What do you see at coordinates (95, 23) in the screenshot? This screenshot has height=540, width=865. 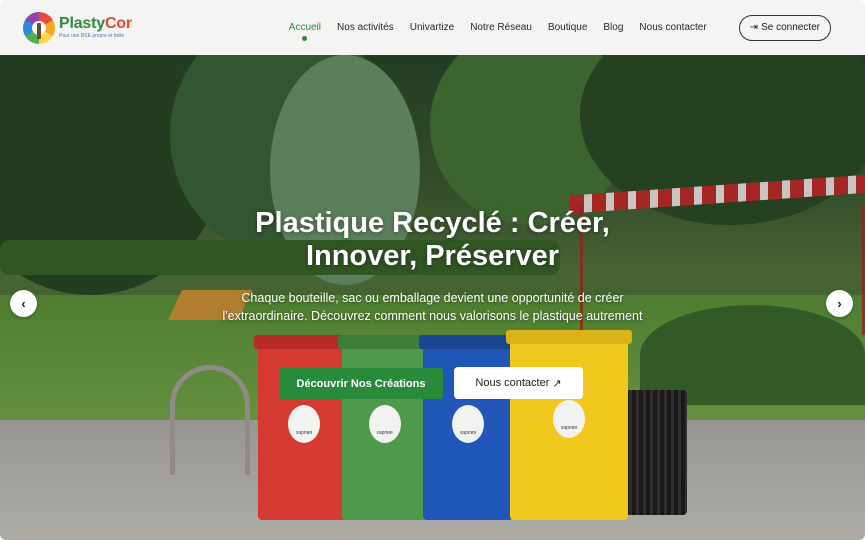 I see `brand-name: PlastyCor` at bounding box center [95, 23].